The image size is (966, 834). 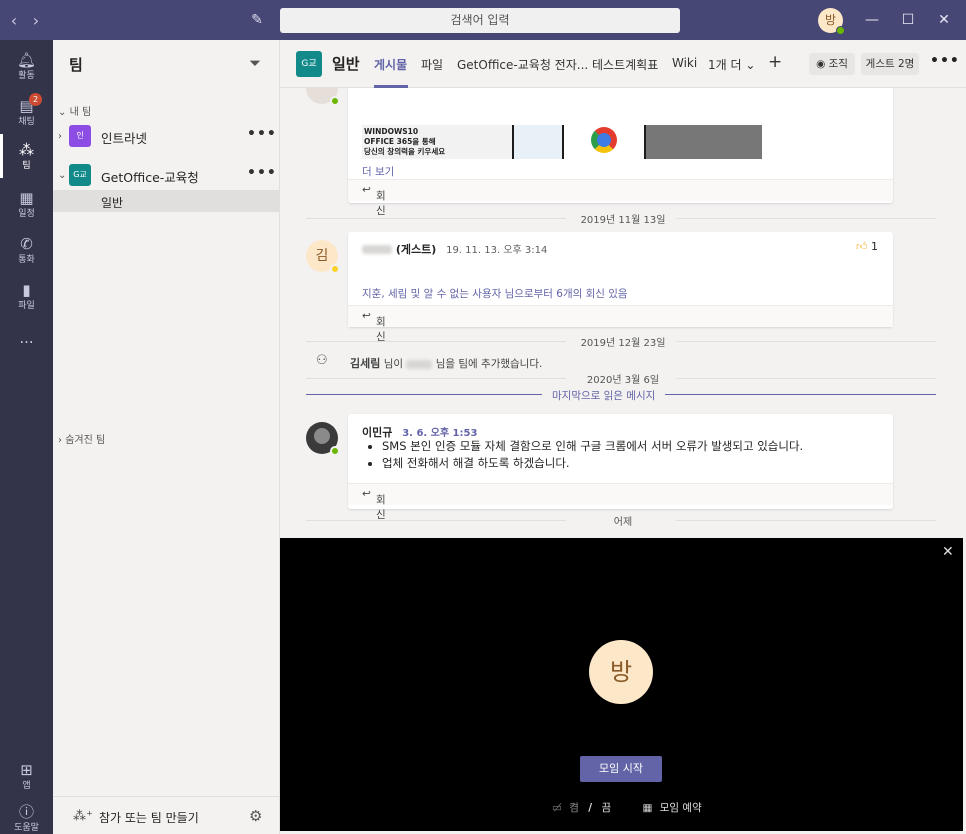 I want to click on channel-team-tile: G교, so click(x=309, y=64).